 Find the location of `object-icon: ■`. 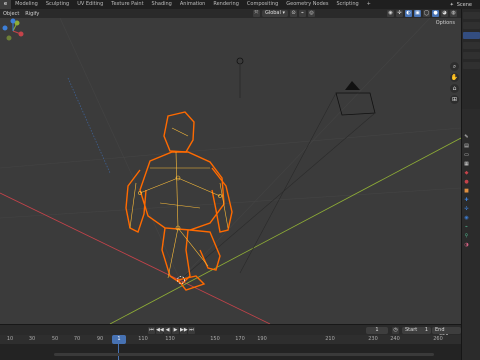

object-icon: ■ is located at coordinates (466, 191).